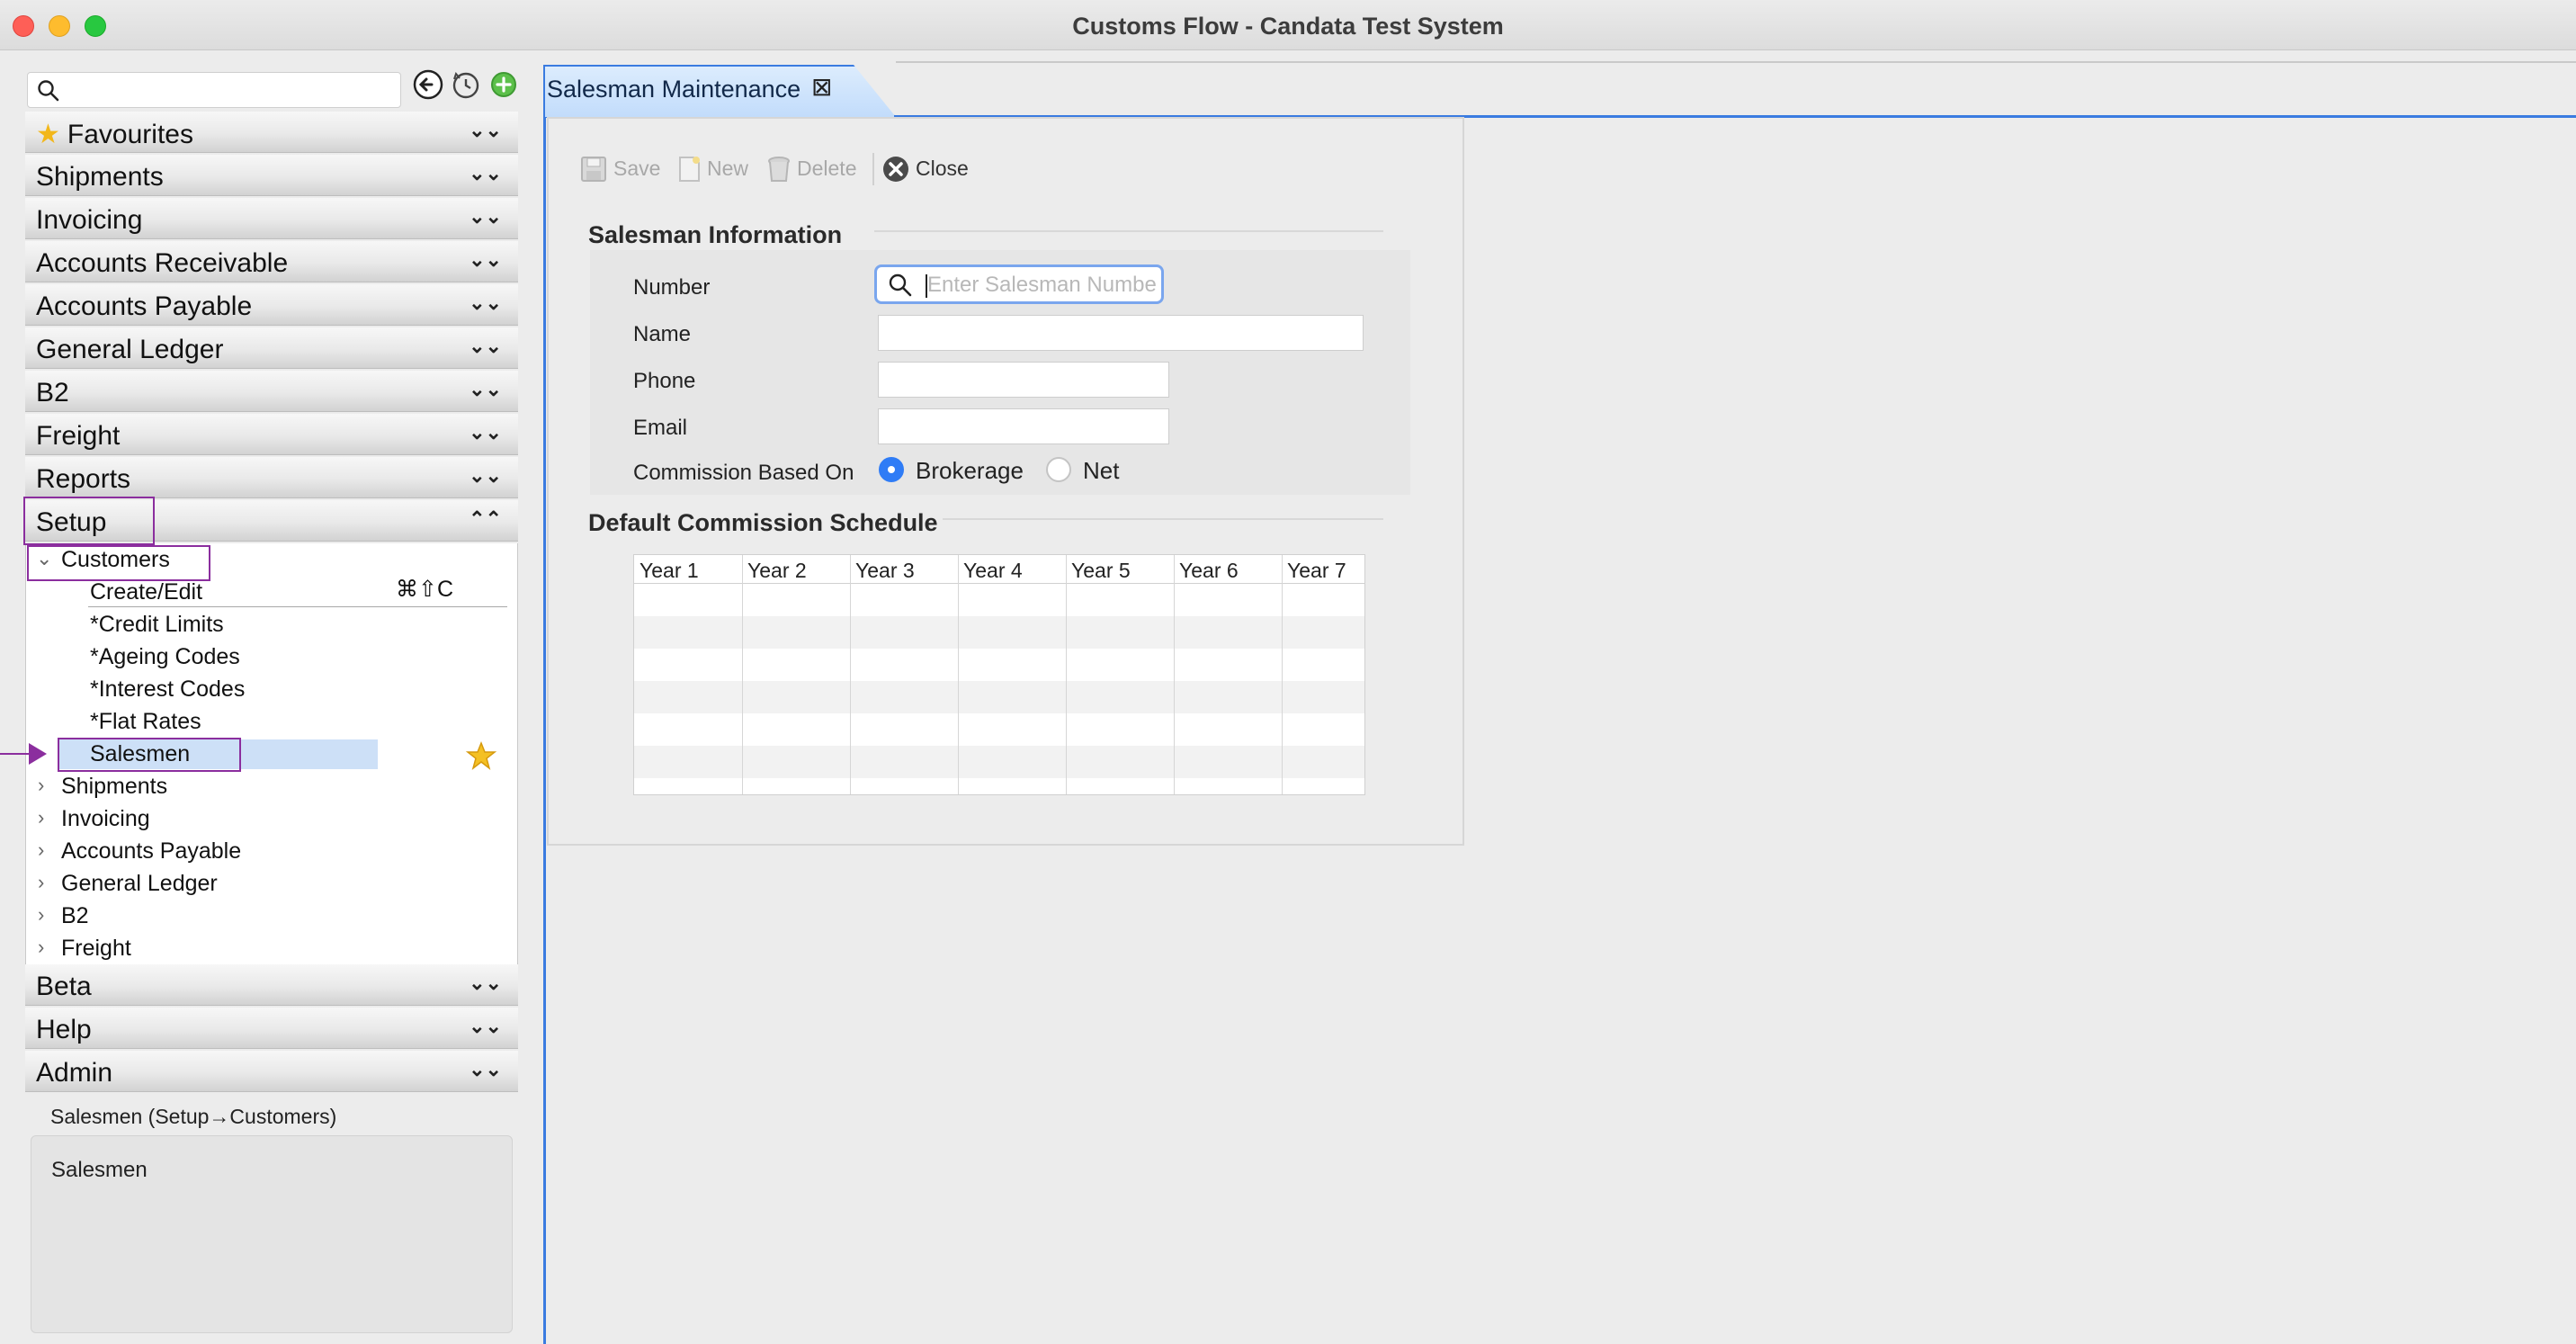  I want to click on accordion-label: Reports, so click(83, 479).